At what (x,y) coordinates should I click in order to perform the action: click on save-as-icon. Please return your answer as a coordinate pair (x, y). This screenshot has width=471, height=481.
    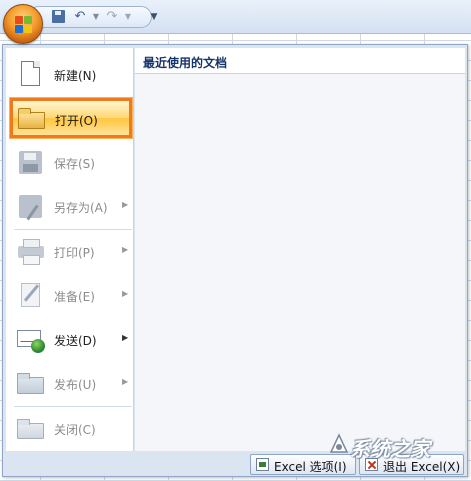
    Looking at the image, I should click on (31, 207).